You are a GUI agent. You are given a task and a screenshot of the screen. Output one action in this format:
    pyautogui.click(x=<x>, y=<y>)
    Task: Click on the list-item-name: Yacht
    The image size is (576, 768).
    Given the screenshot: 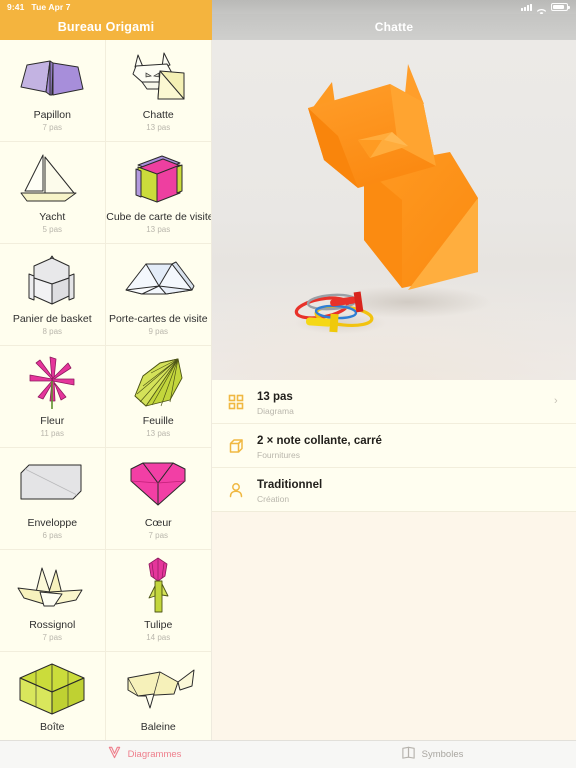 What is the action you would take?
    pyautogui.click(x=52, y=217)
    